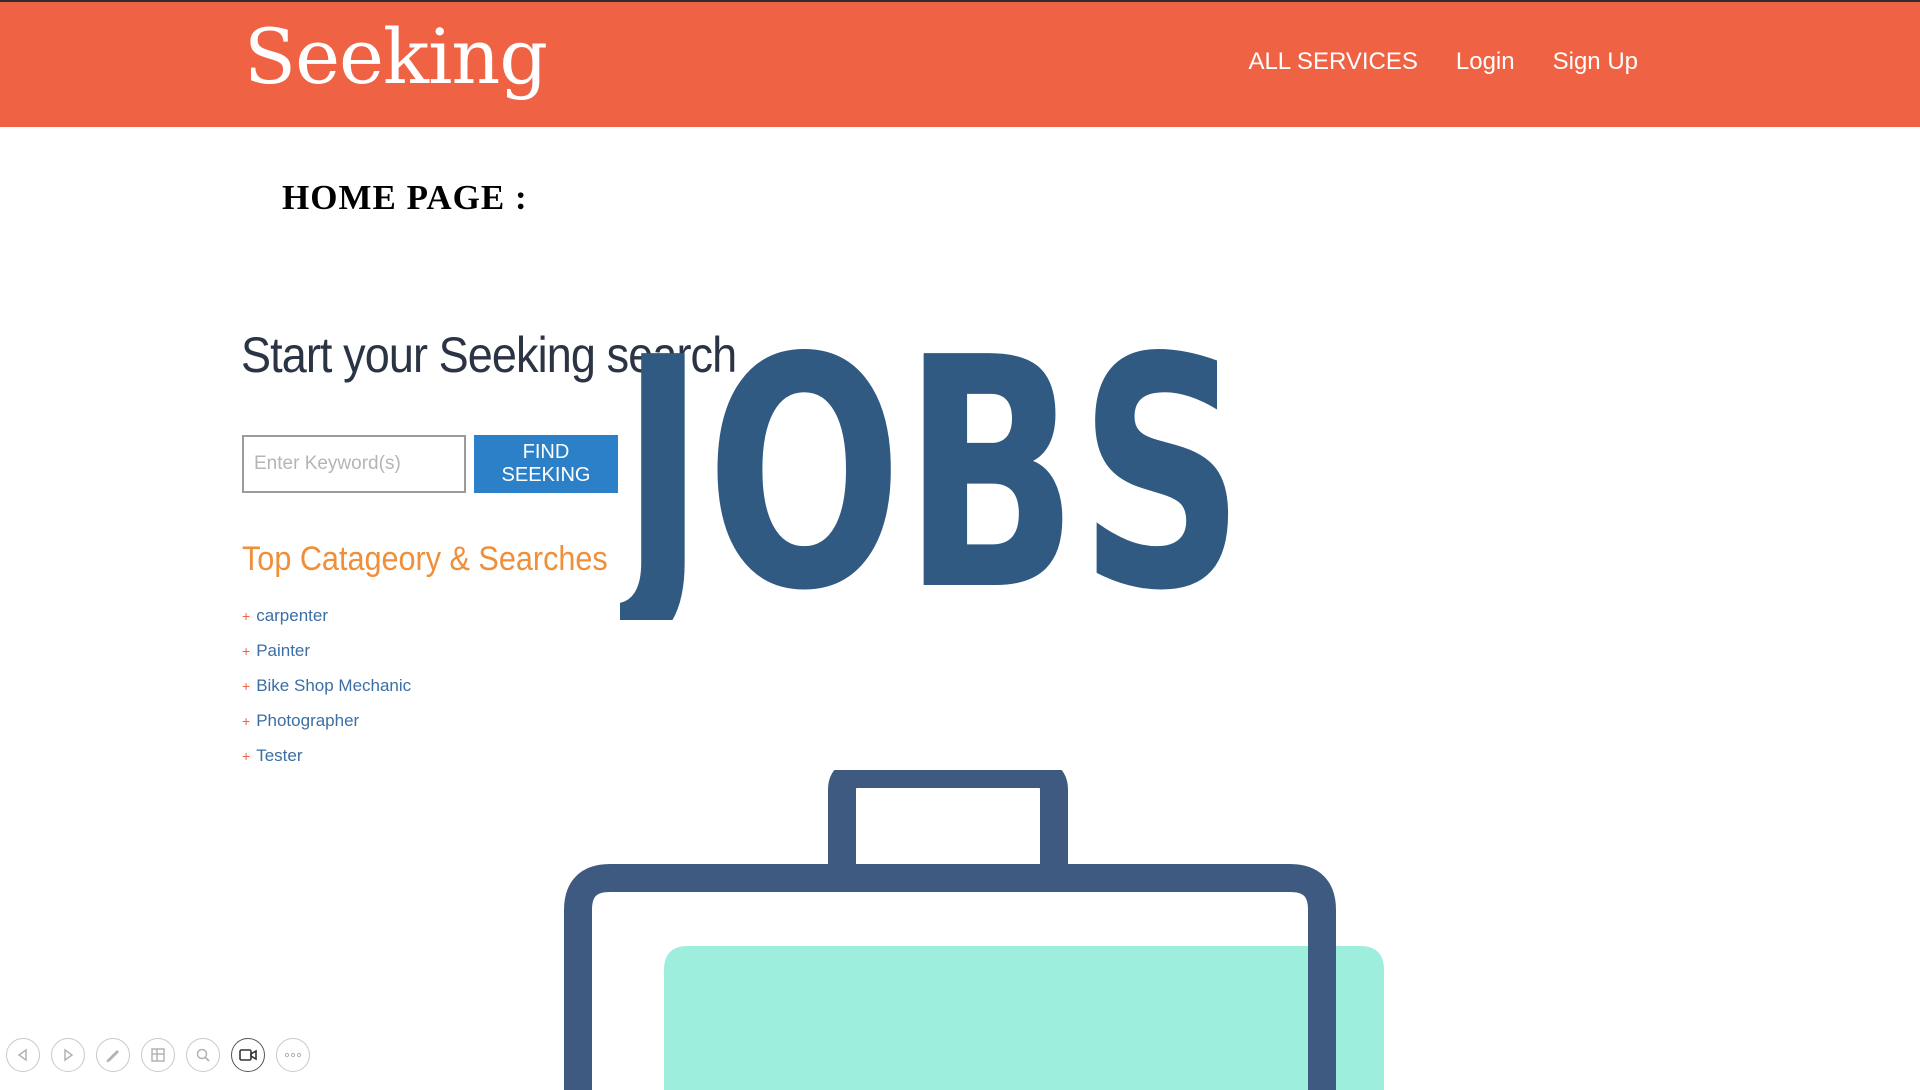 Image resolution: width=1920 pixels, height=1090 pixels. What do you see at coordinates (1332, 62) in the screenshot?
I see `nav-link-all-services: ALL SERVICES` at bounding box center [1332, 62].